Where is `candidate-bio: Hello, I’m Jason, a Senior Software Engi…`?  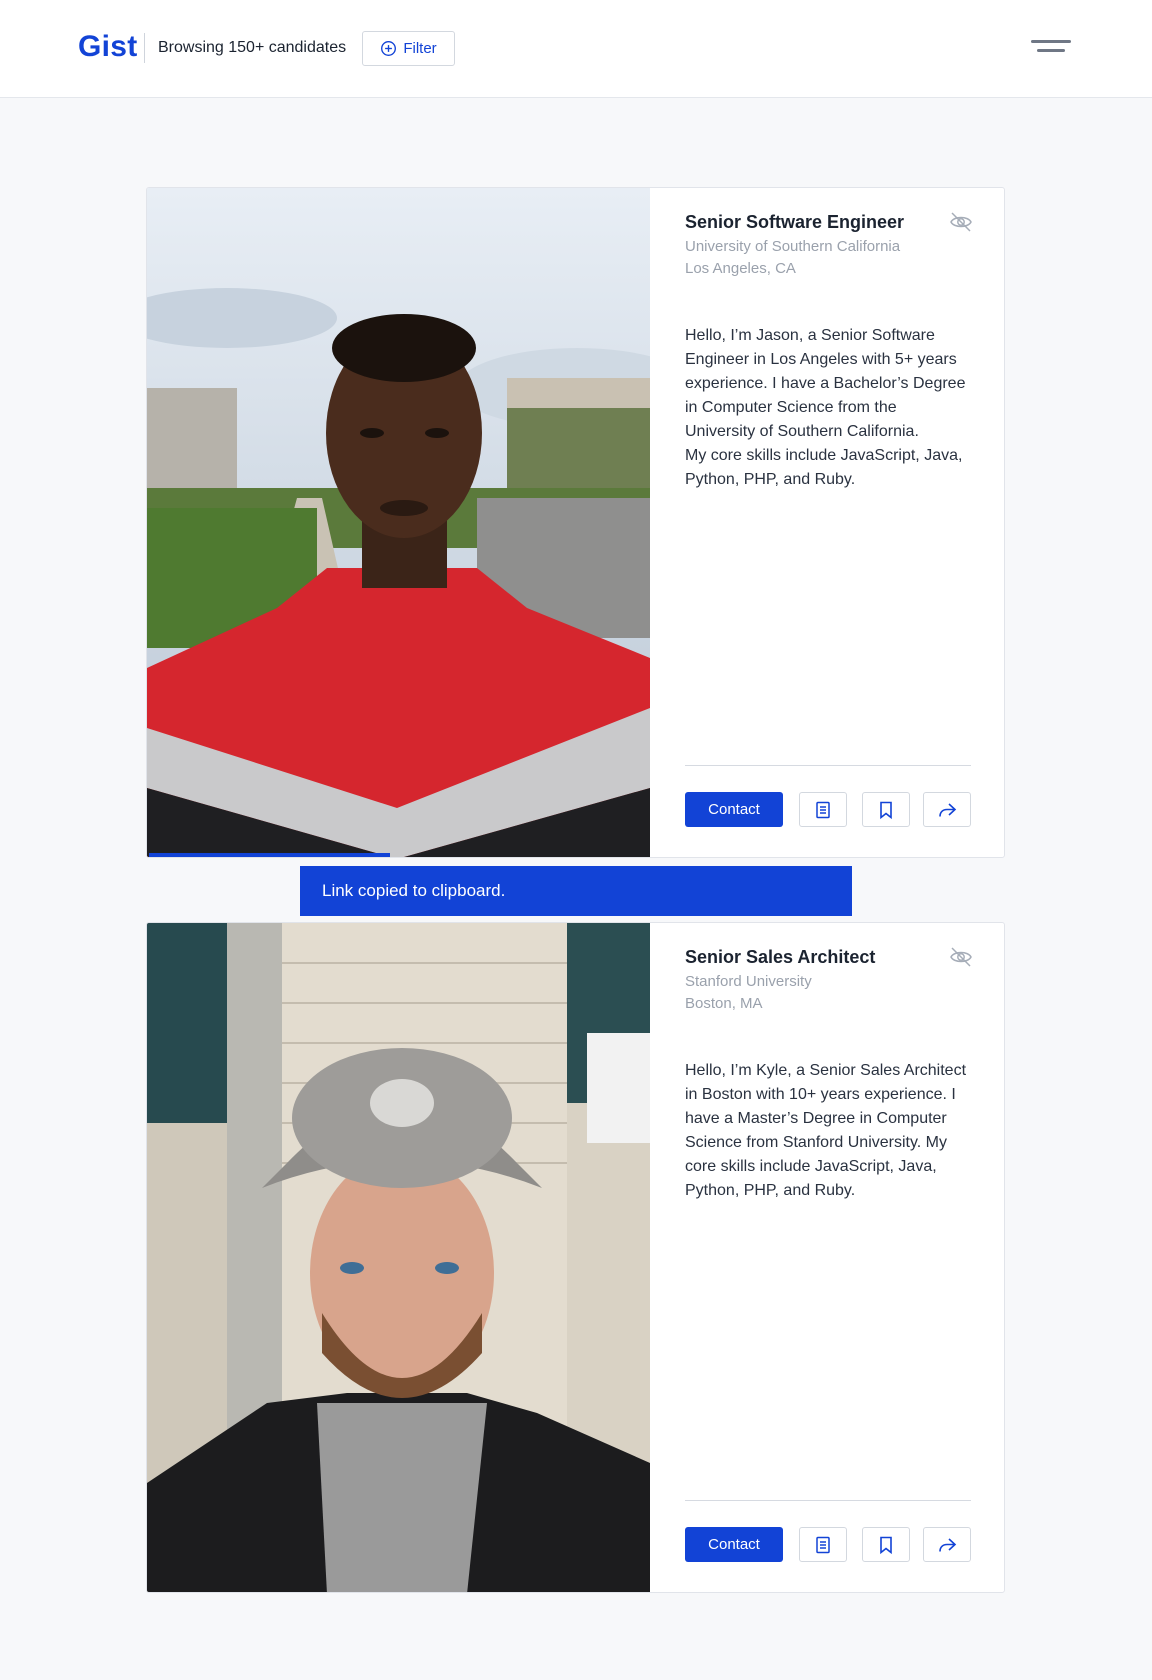 candidate-bio: Hello, I’m Jason, a Senior Software Engi… is located at coordinates (825, 407).